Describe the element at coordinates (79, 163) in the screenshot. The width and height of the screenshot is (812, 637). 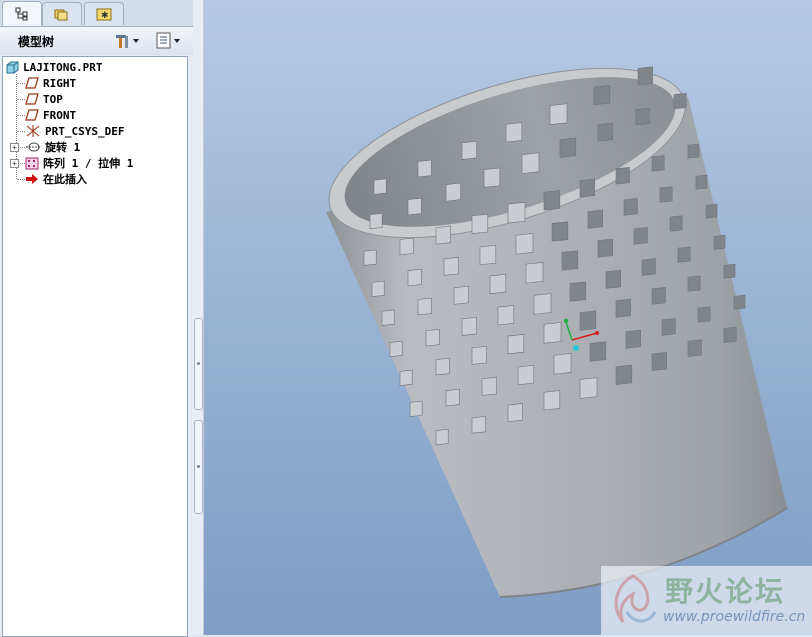
I see `tree-item-pattern: 阵列 1 / 拉伸 1` at that location.